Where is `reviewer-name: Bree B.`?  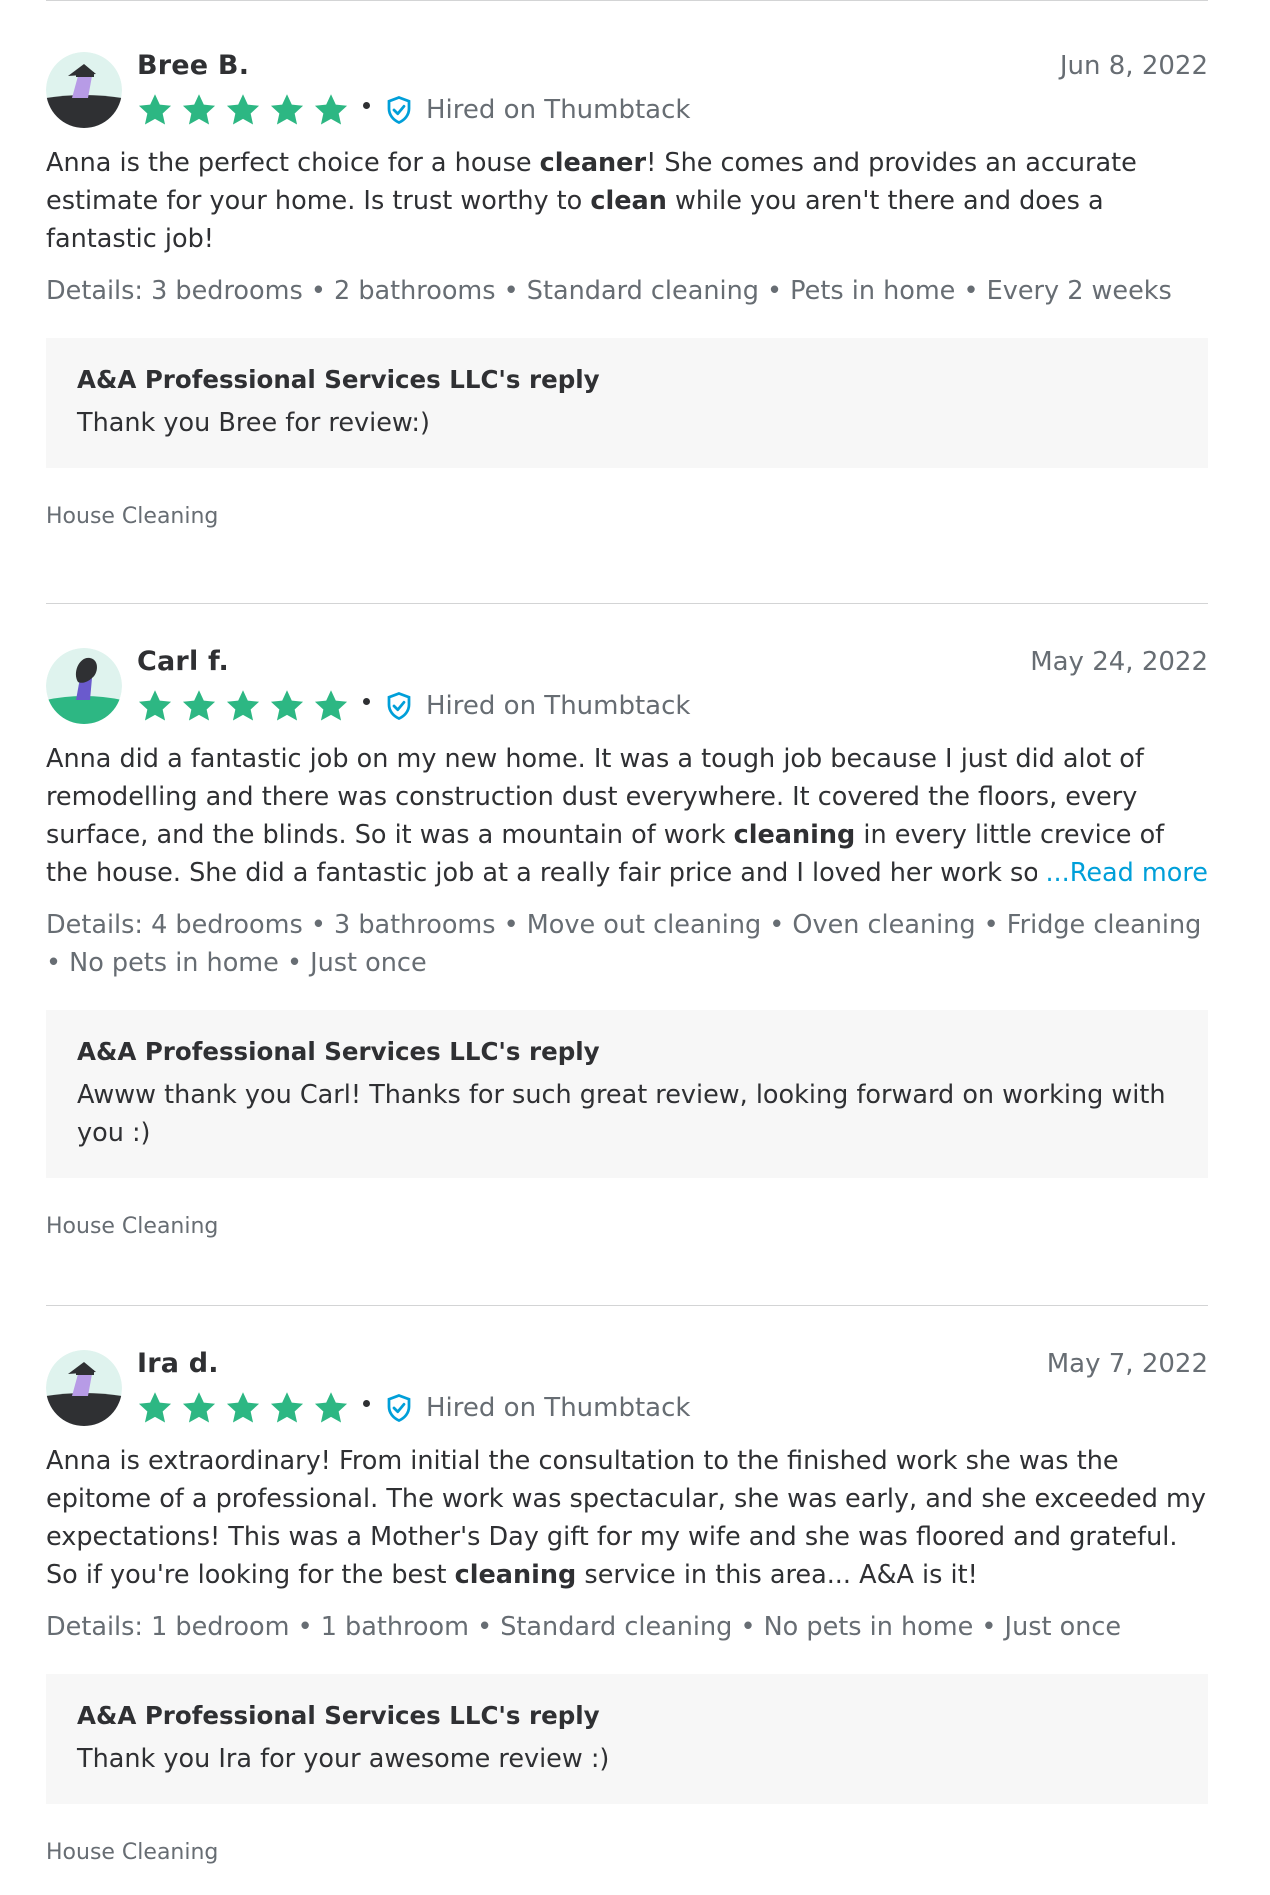
reviewer-name: Bree B. is located at coordinates (193, 65).